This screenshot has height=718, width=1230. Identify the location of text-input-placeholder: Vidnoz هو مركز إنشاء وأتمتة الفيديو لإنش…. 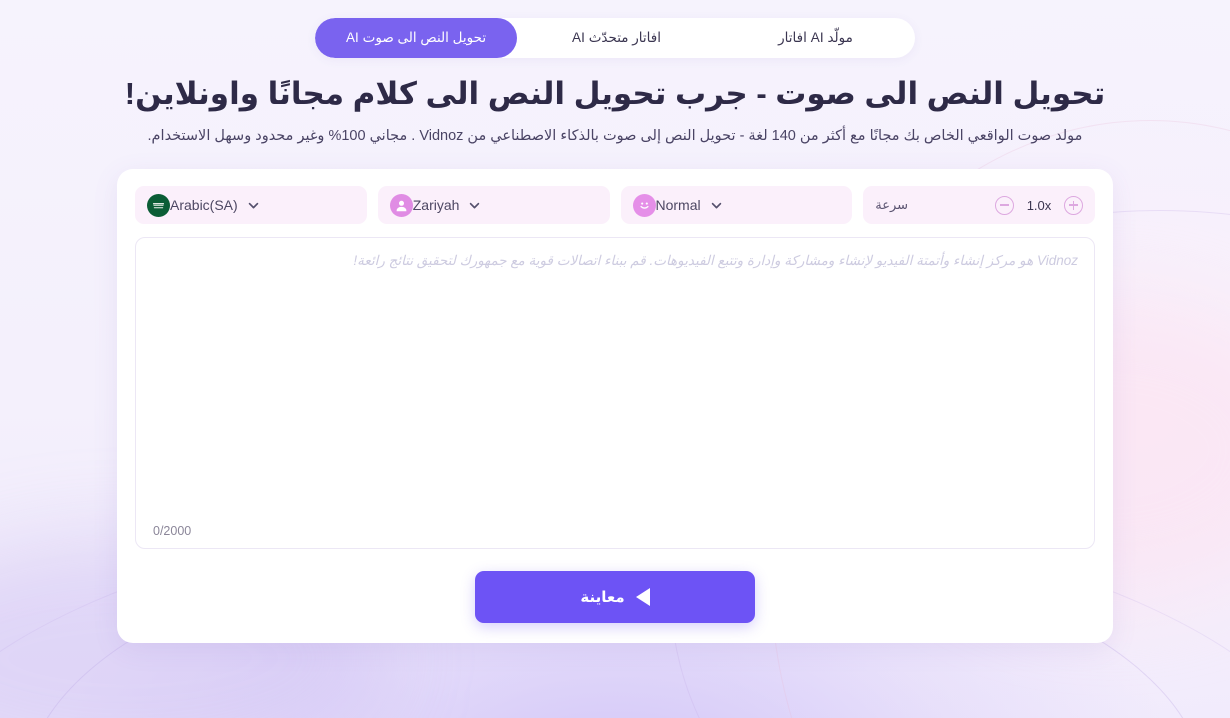
(715, 261).